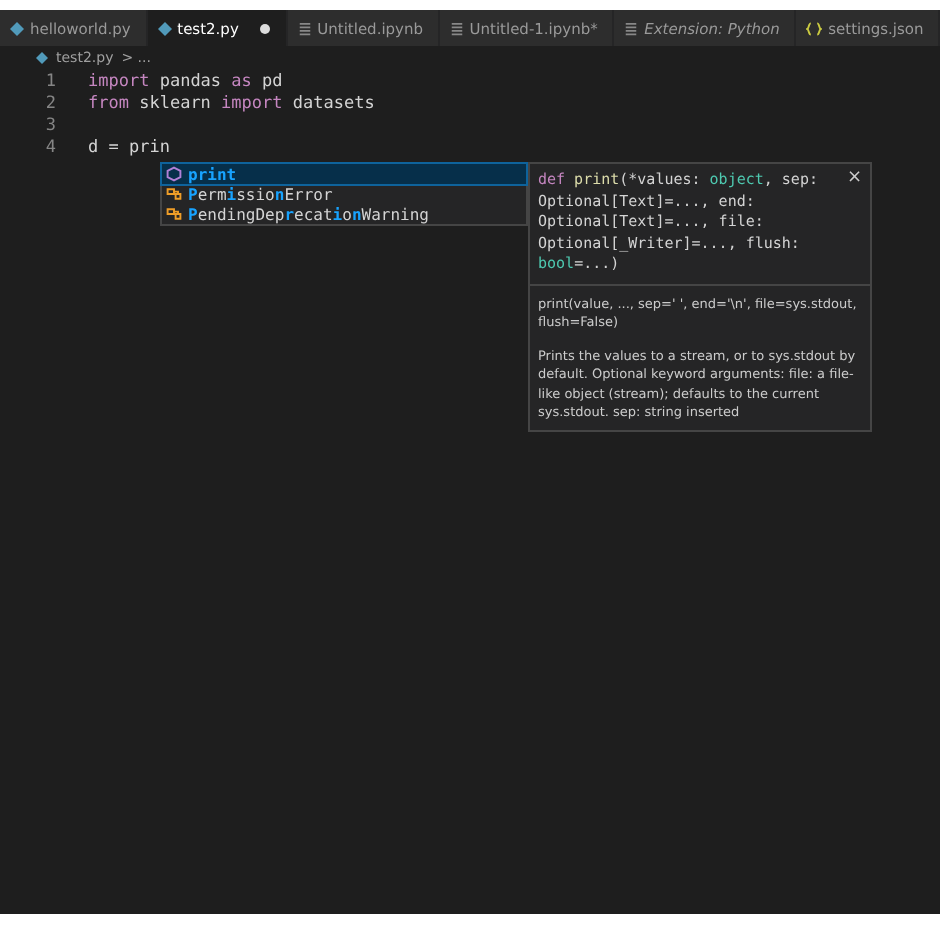 This screenshot has height=948, width=948. I want to click on suggestion-item: PermissionError, so click(344, 194).